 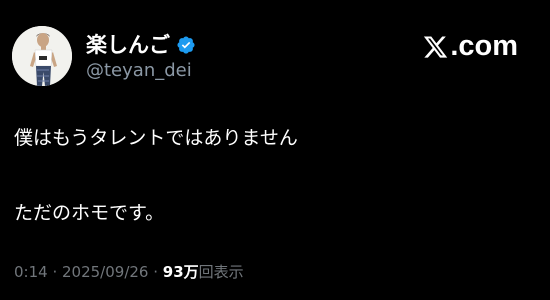 What do you see at coordinates (181, 272) in the screenshot?
I see `view-count: 93万` at bounding box center [181, 272].